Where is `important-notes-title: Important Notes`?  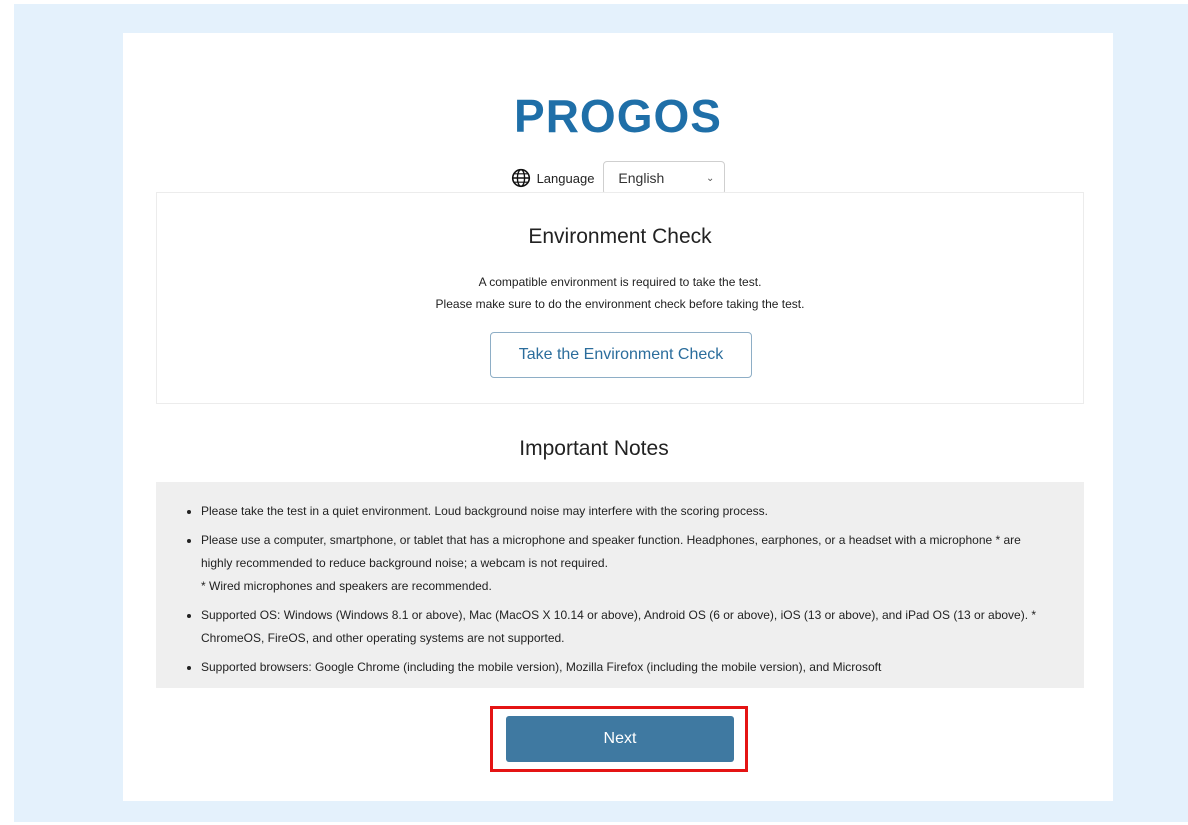 important-notes-title: Important Notes is located at coordinates (594, 448).